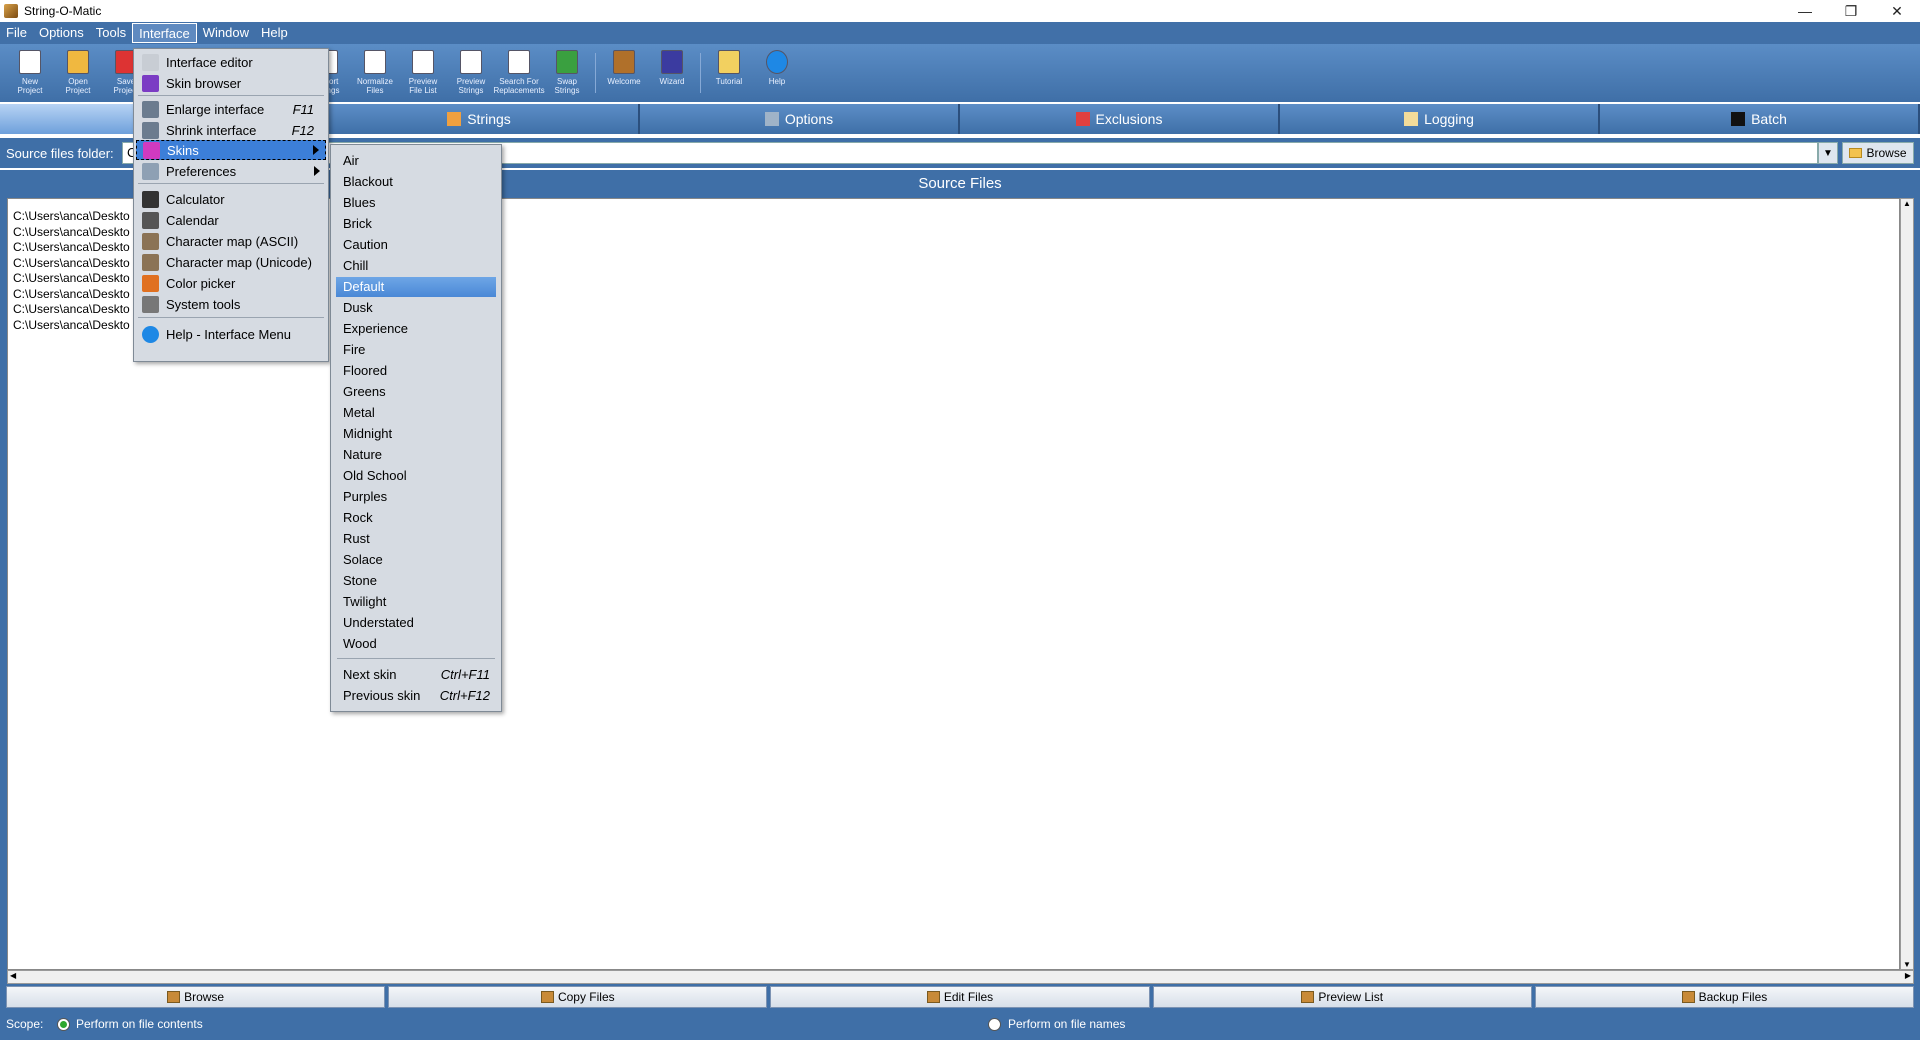  Describe the element at coordinates (1805, 11) in the screenshot. I see `minimize-button: —` at that location.